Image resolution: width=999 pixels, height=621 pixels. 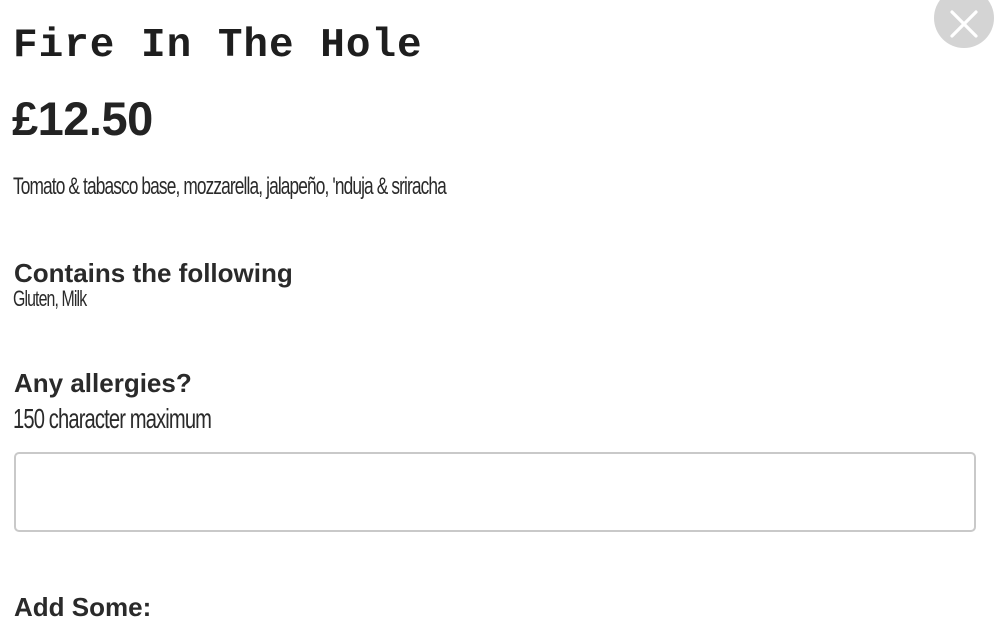 I want to click on allergies-input, so click(x=495, y=492).